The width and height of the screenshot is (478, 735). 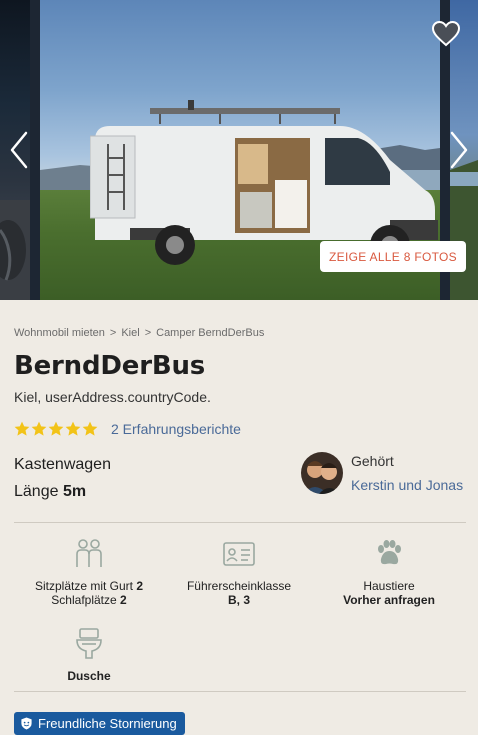 I want to click on show-all-photos-button: ZEIGE ALLE 8 FOTOS, so click(x=393, y=256).